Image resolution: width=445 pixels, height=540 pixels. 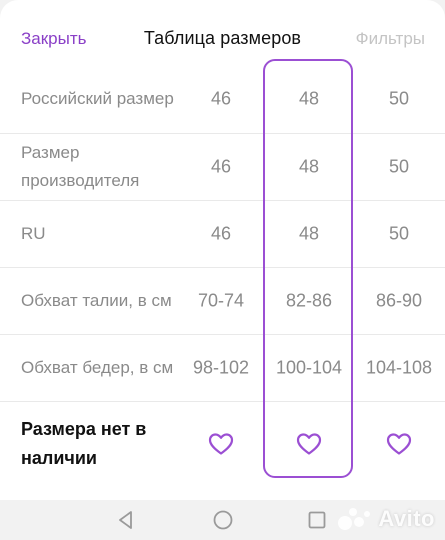 What do you see at coordinates (317, 520) in the screenshot?
I see `square-recent-icon` at bounding box center [317, 520].